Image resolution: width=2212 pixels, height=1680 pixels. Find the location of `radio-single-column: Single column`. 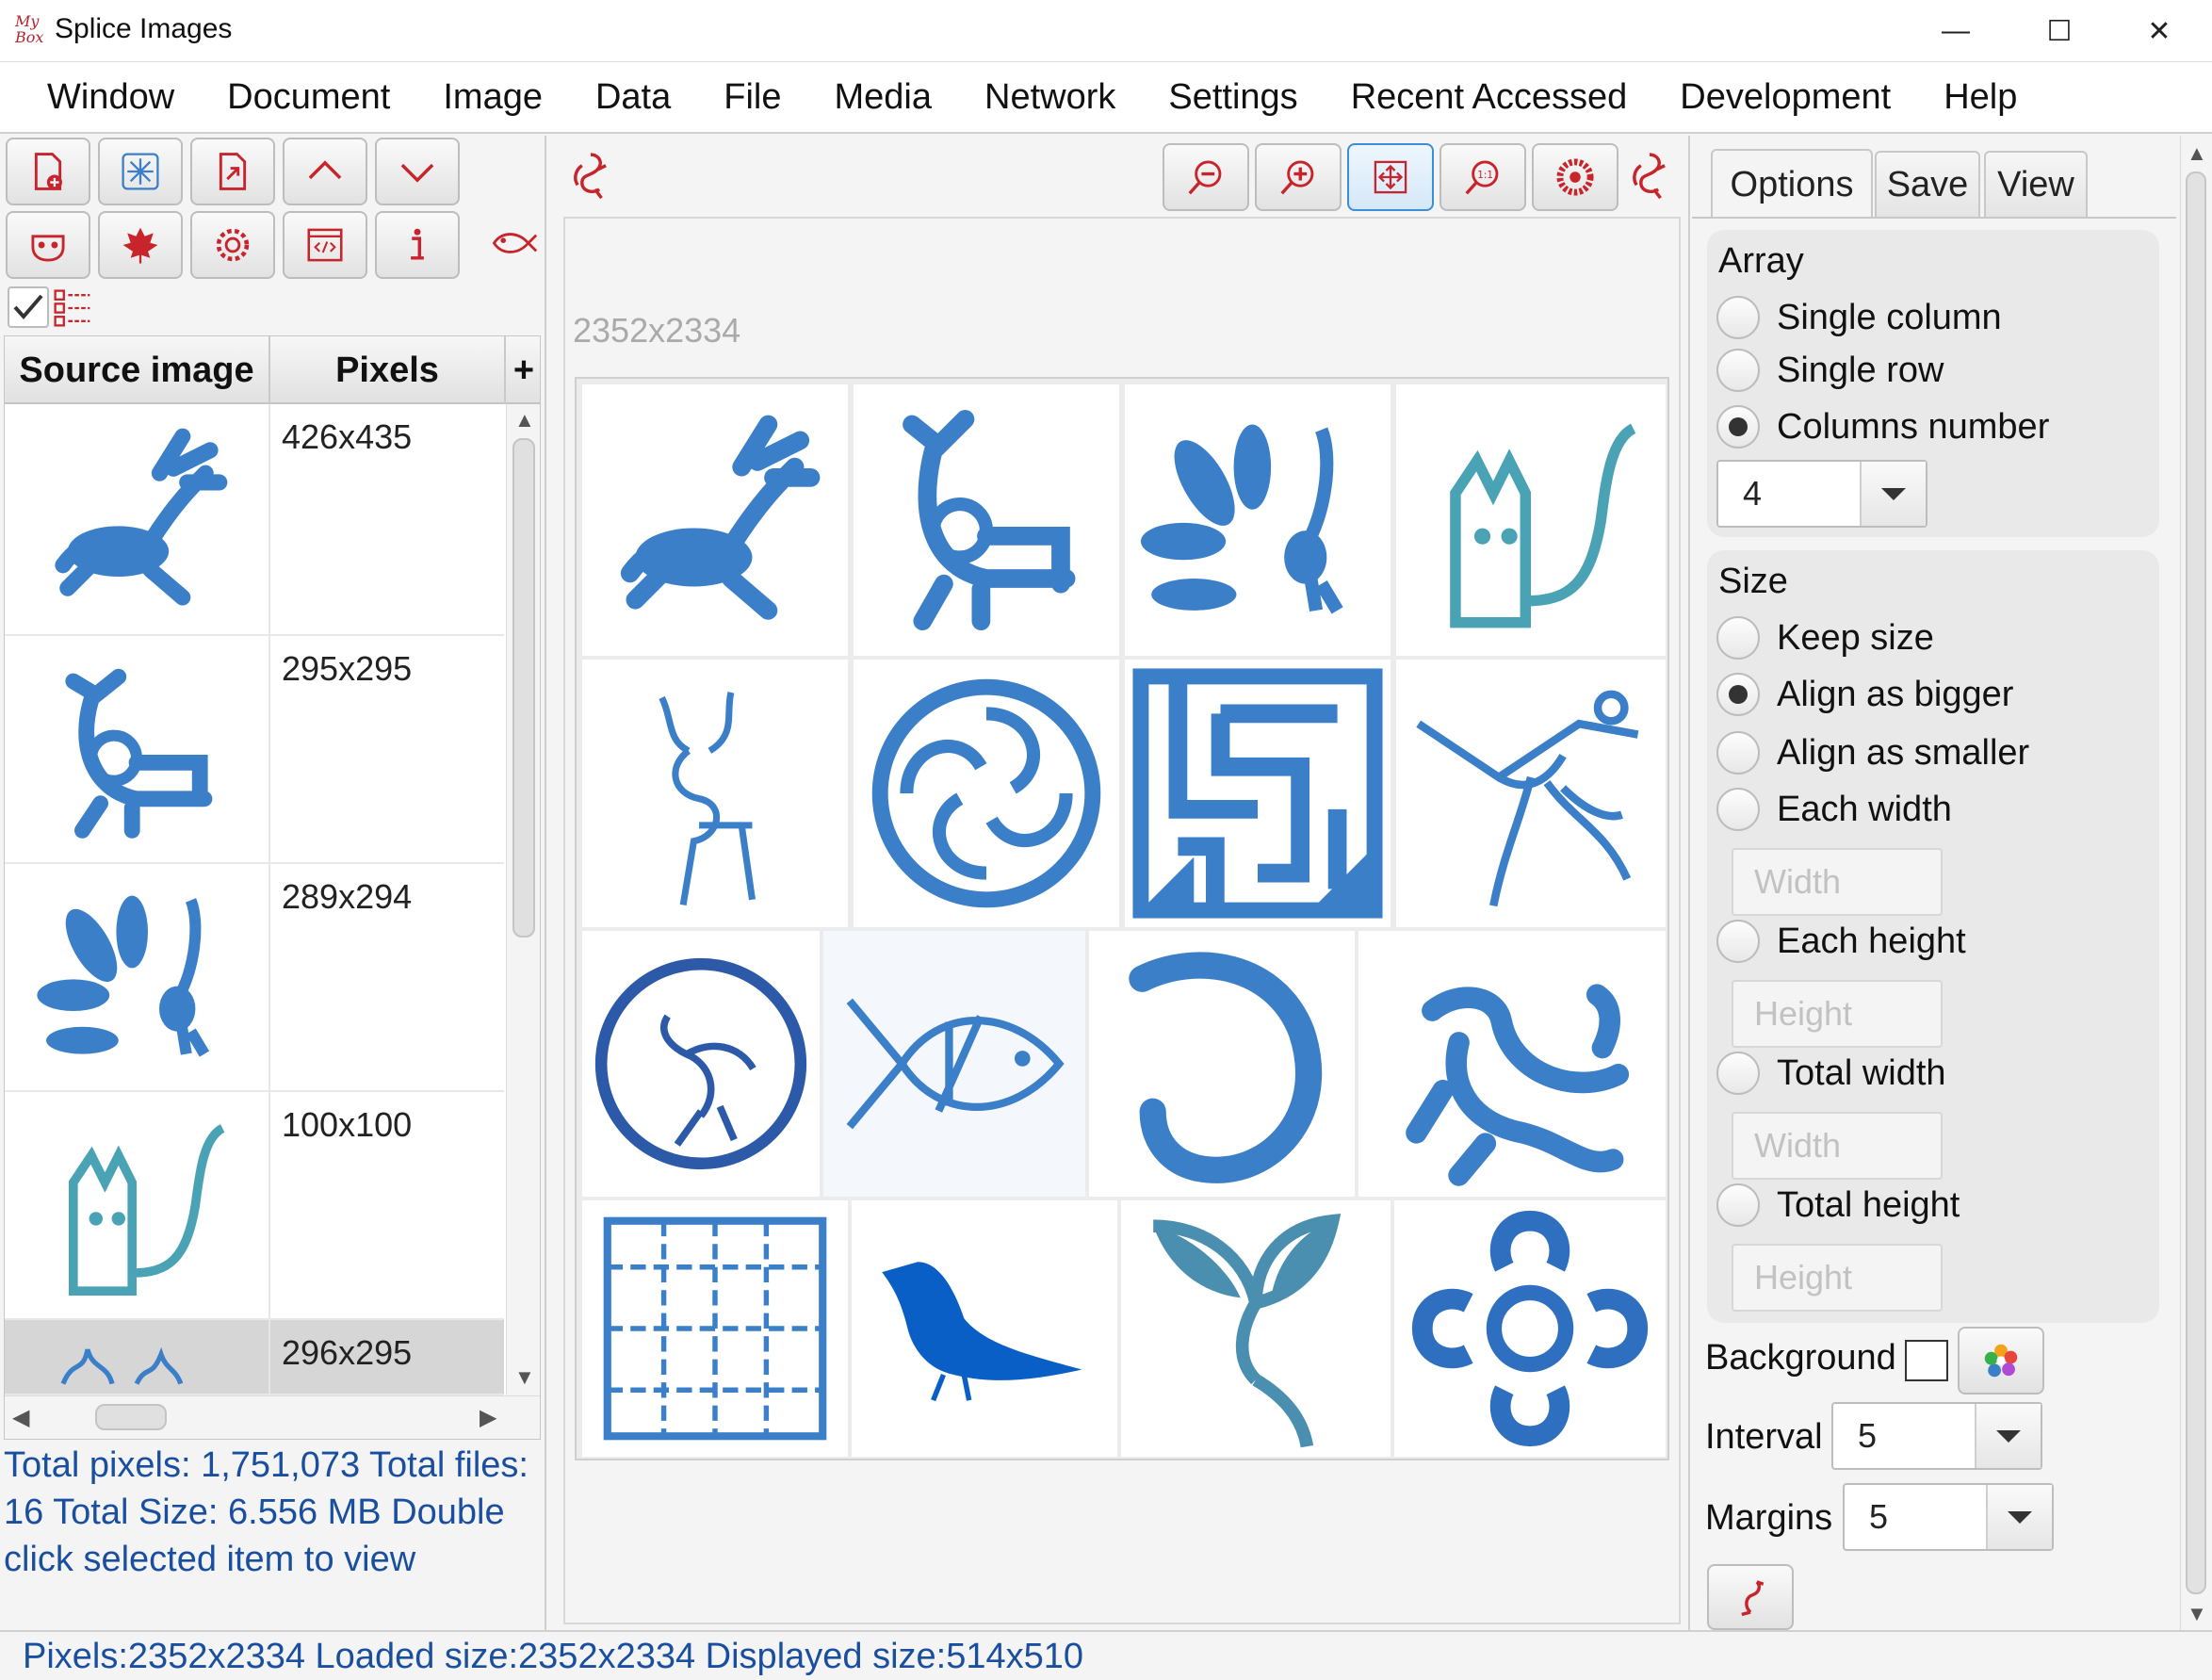

radio-single-column: Single column is located at coordinates (1859, 317).